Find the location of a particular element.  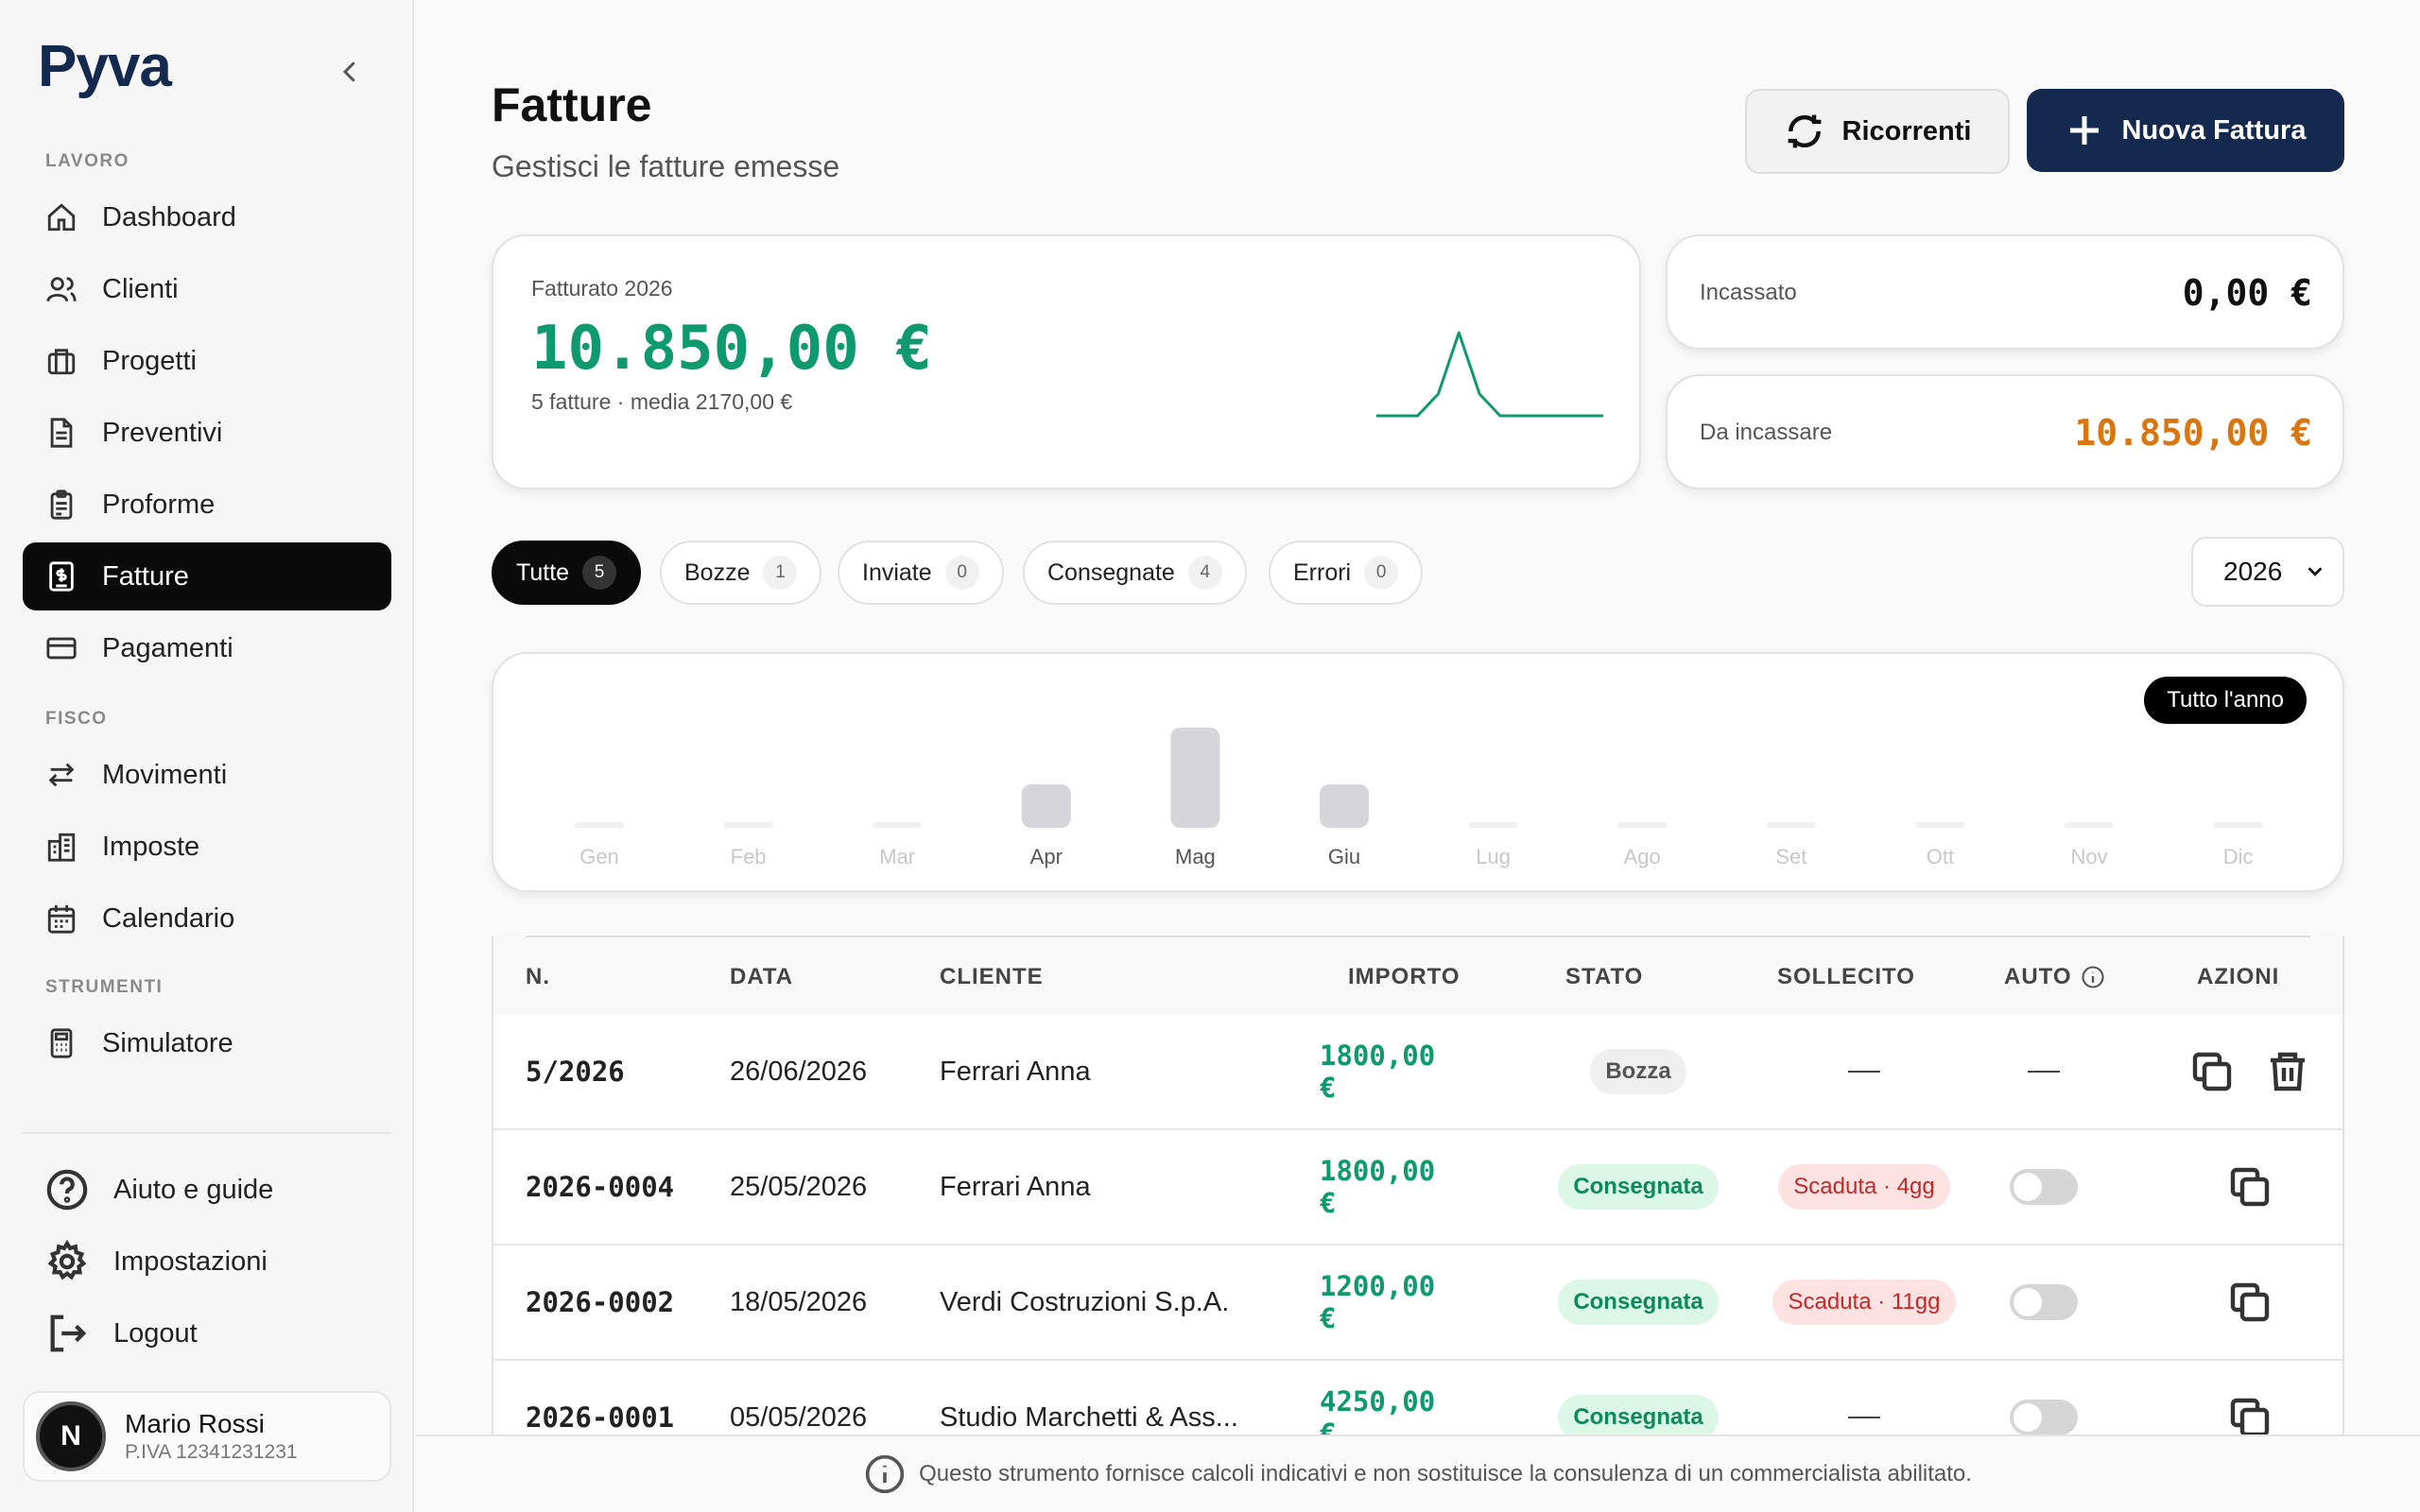

sidebar-divider is located at coordinates (207, 1133).